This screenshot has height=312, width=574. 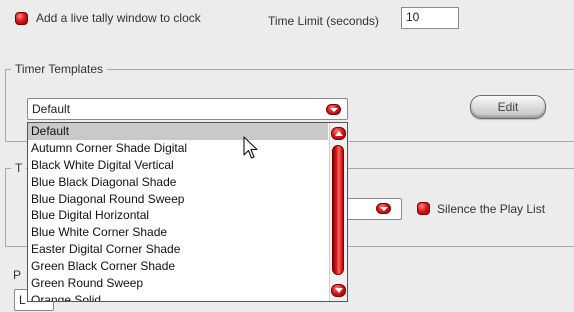 I want to click on dropdown-item: Autumn Corner Shade Digital, so click(x=178, y=148).